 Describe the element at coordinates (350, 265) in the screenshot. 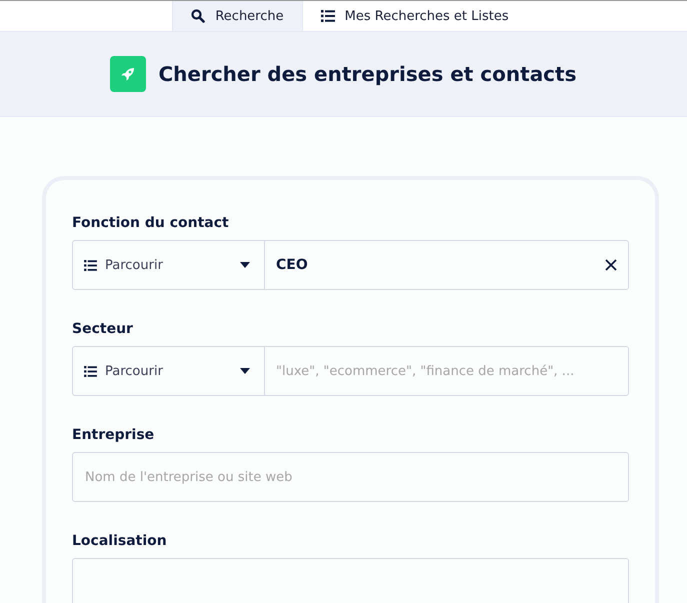

I see `input-field: Parcourir CEO` at that location.